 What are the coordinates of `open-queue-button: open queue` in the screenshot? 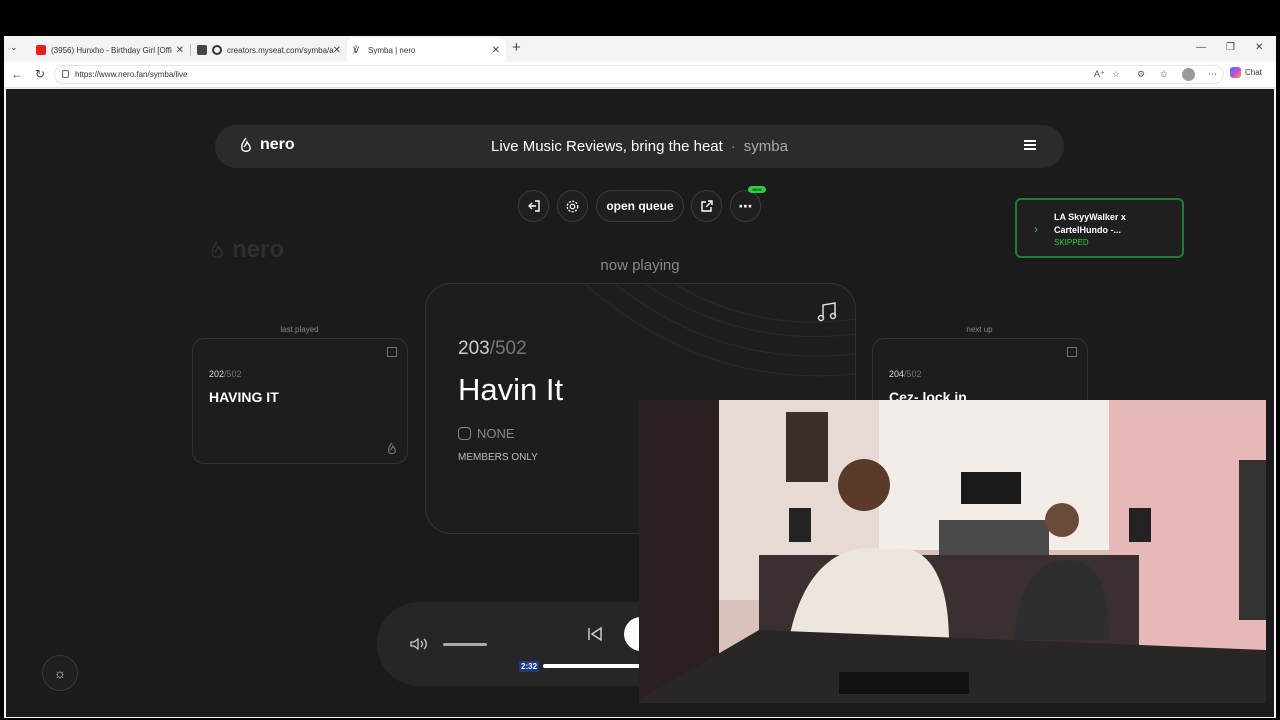 It's located at (640, 206).